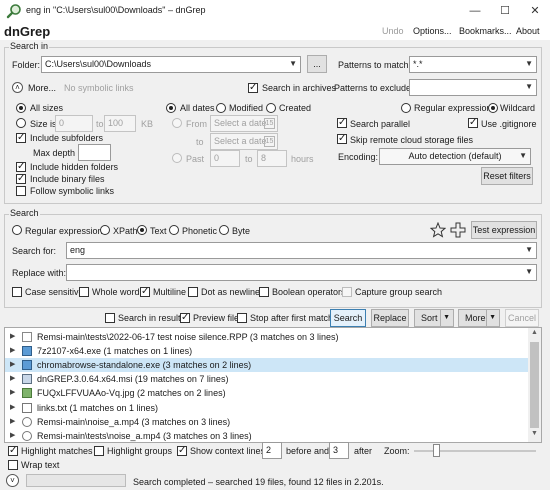 The image size is (550, 490). Describe the element at coordinates (479, 318) in the screenshot. I see `more-button: More ▼` at that location.